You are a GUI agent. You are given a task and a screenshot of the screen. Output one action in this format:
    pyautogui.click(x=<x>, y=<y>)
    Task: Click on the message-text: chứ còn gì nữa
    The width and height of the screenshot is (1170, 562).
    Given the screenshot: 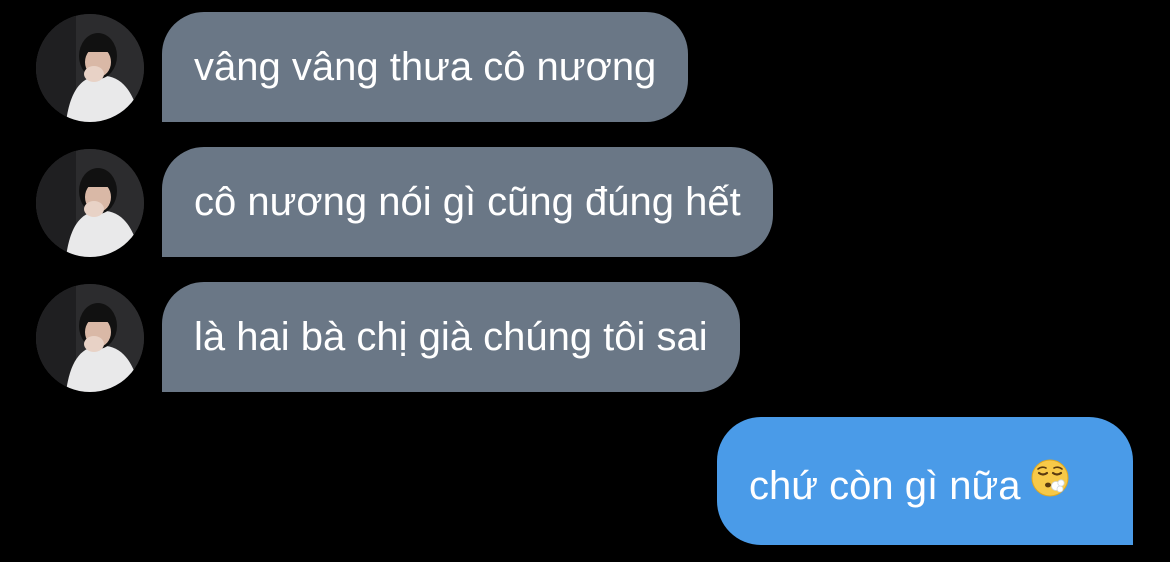 What is the action you would take?
    pyautogui.click(x=885, y=486)
    